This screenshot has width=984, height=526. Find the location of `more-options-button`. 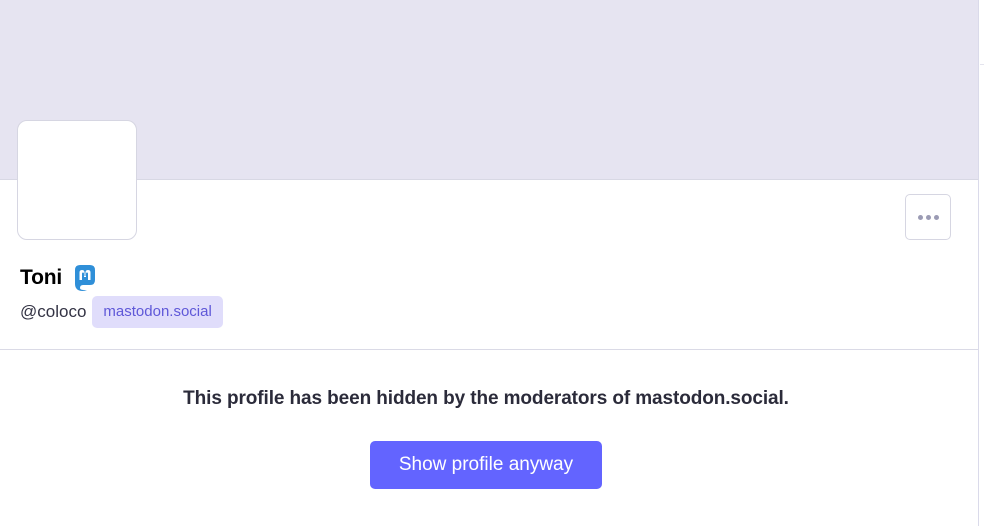

more-options-button is located at coordinates (928, 217).